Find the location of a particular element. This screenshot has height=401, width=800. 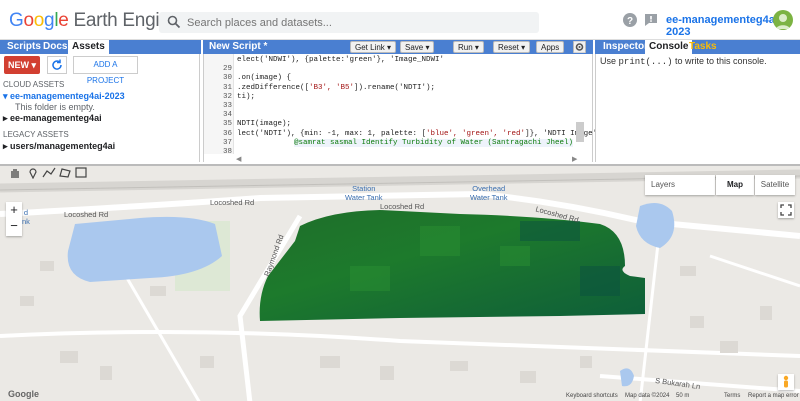

scroll-right-arrow: ▶ is located at coordinates (574, 159).